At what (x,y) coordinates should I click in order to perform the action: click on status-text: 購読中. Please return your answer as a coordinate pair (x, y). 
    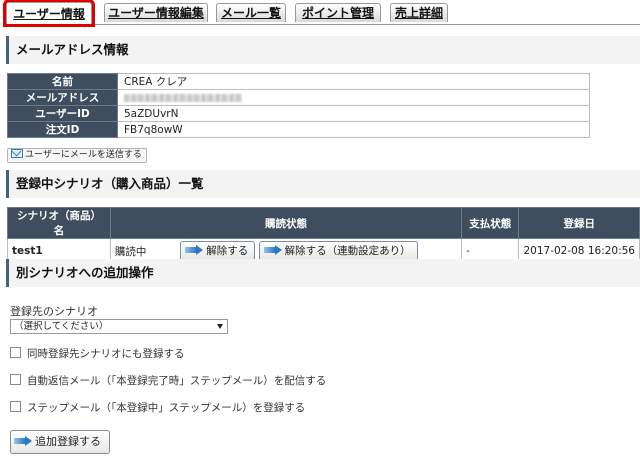
    Looking at the image, I should click on (130, 251).